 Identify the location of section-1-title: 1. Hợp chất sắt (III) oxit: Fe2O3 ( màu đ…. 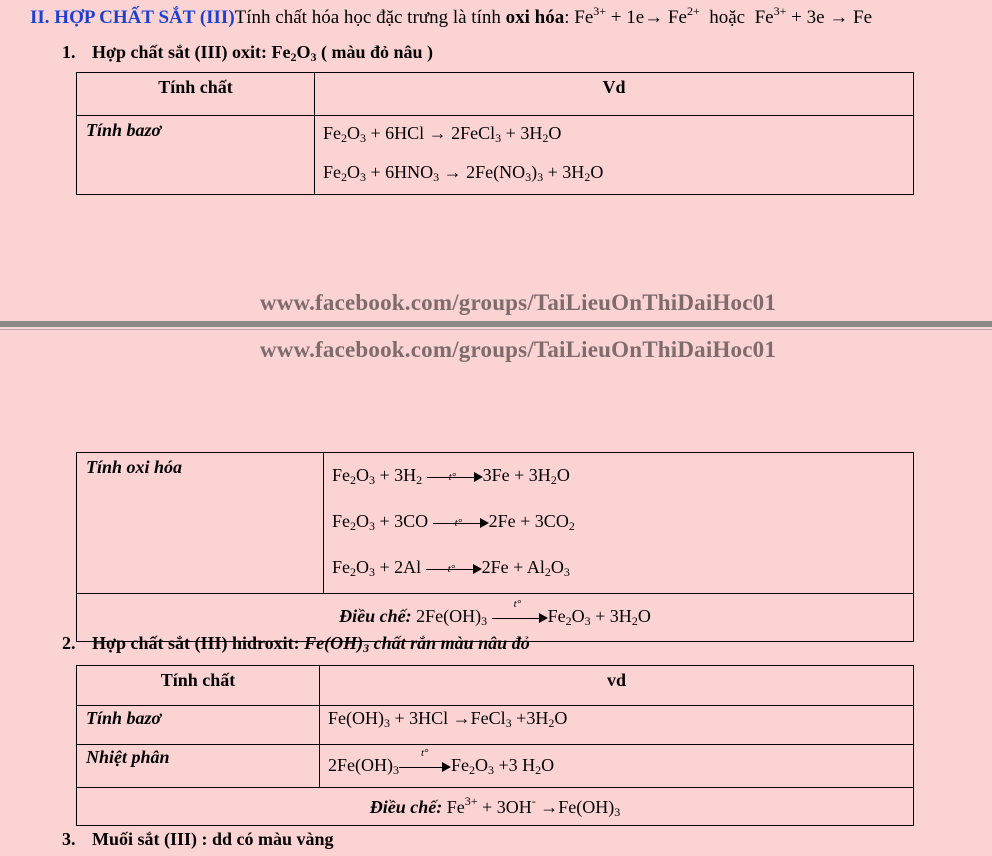
(247, 53).